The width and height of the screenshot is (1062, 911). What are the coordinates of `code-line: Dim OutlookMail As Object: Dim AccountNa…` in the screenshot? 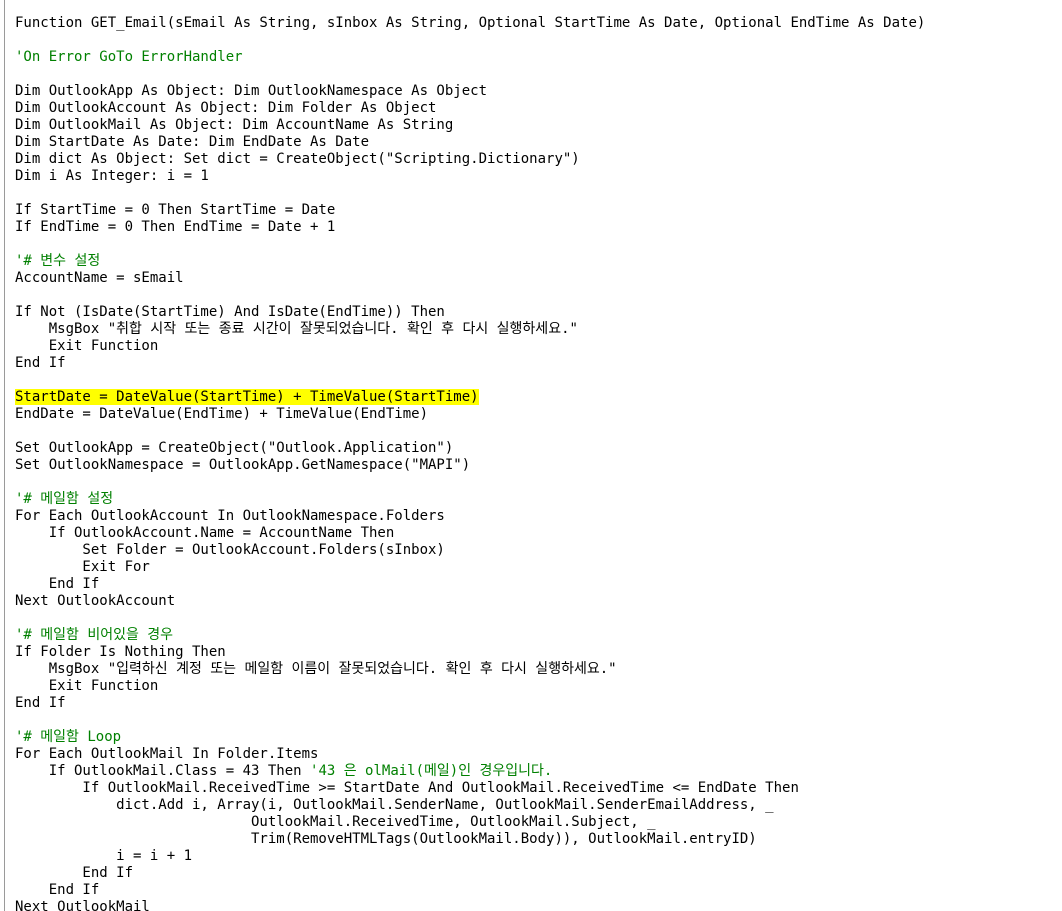 It's located at (470, 125).